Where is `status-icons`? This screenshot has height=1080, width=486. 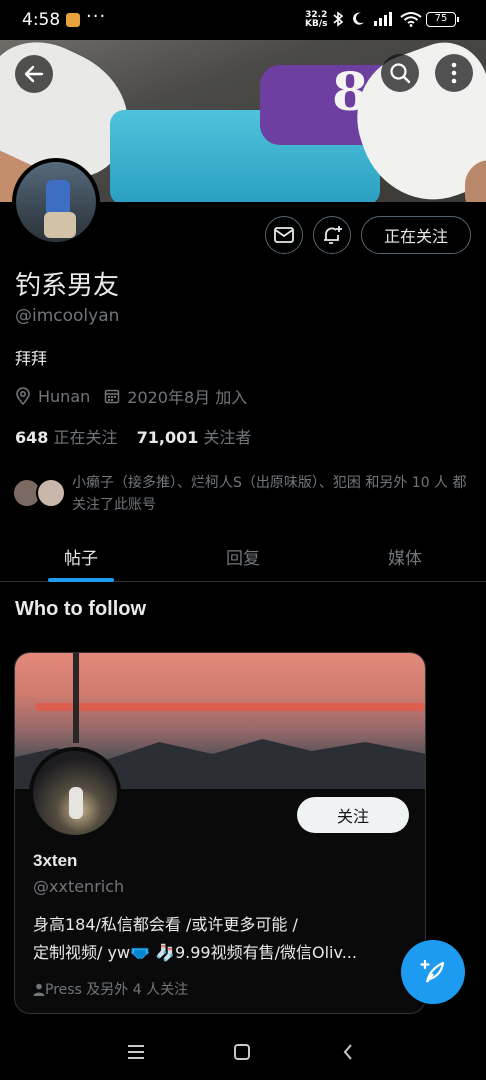
status-icons is located at coordinates (377, 19).